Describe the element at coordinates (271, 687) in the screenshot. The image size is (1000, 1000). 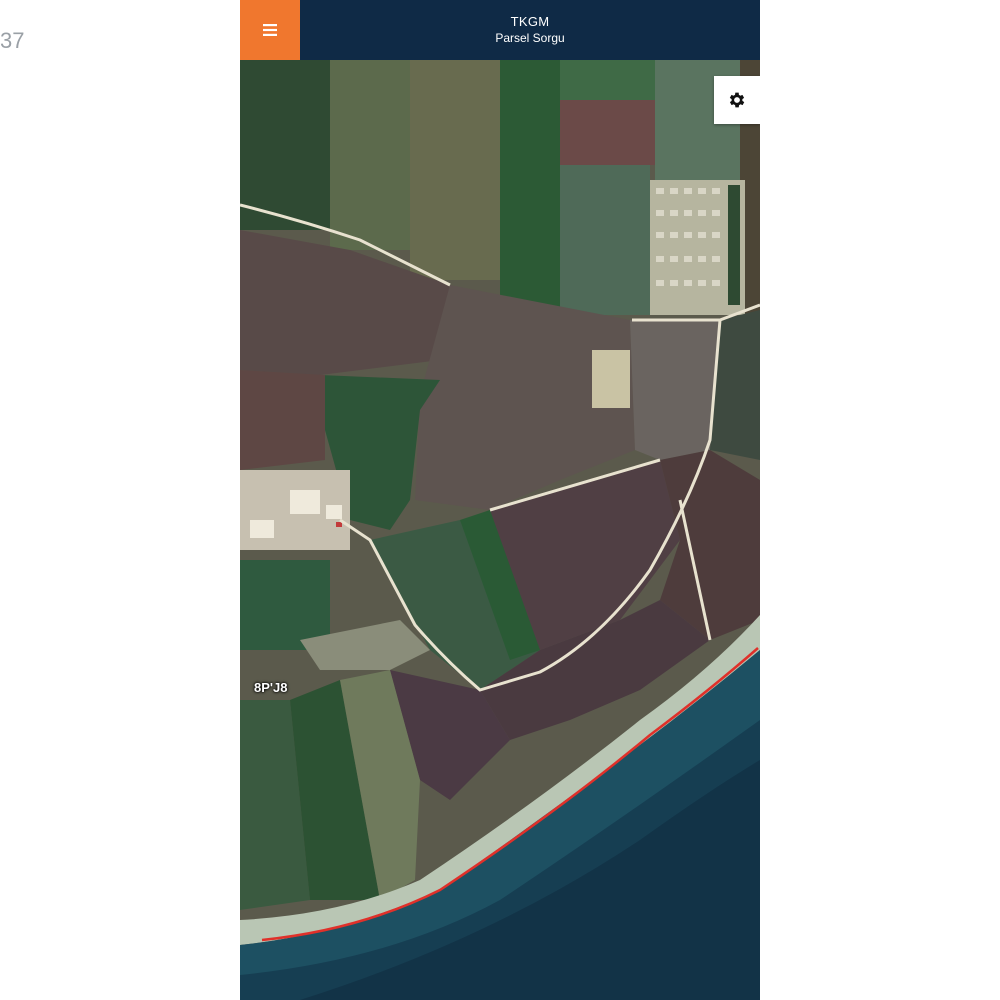
I see `parcel-label: 8P'J8` at that location.